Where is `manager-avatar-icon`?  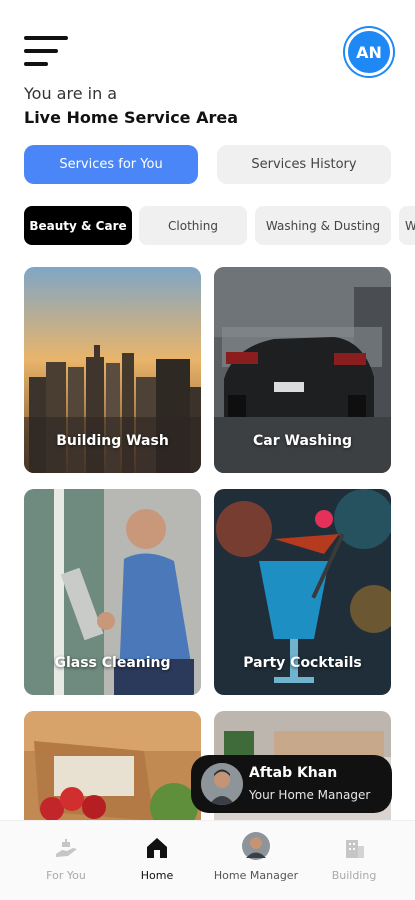 manager-avatar-icon is located at coordinates (256, 846).